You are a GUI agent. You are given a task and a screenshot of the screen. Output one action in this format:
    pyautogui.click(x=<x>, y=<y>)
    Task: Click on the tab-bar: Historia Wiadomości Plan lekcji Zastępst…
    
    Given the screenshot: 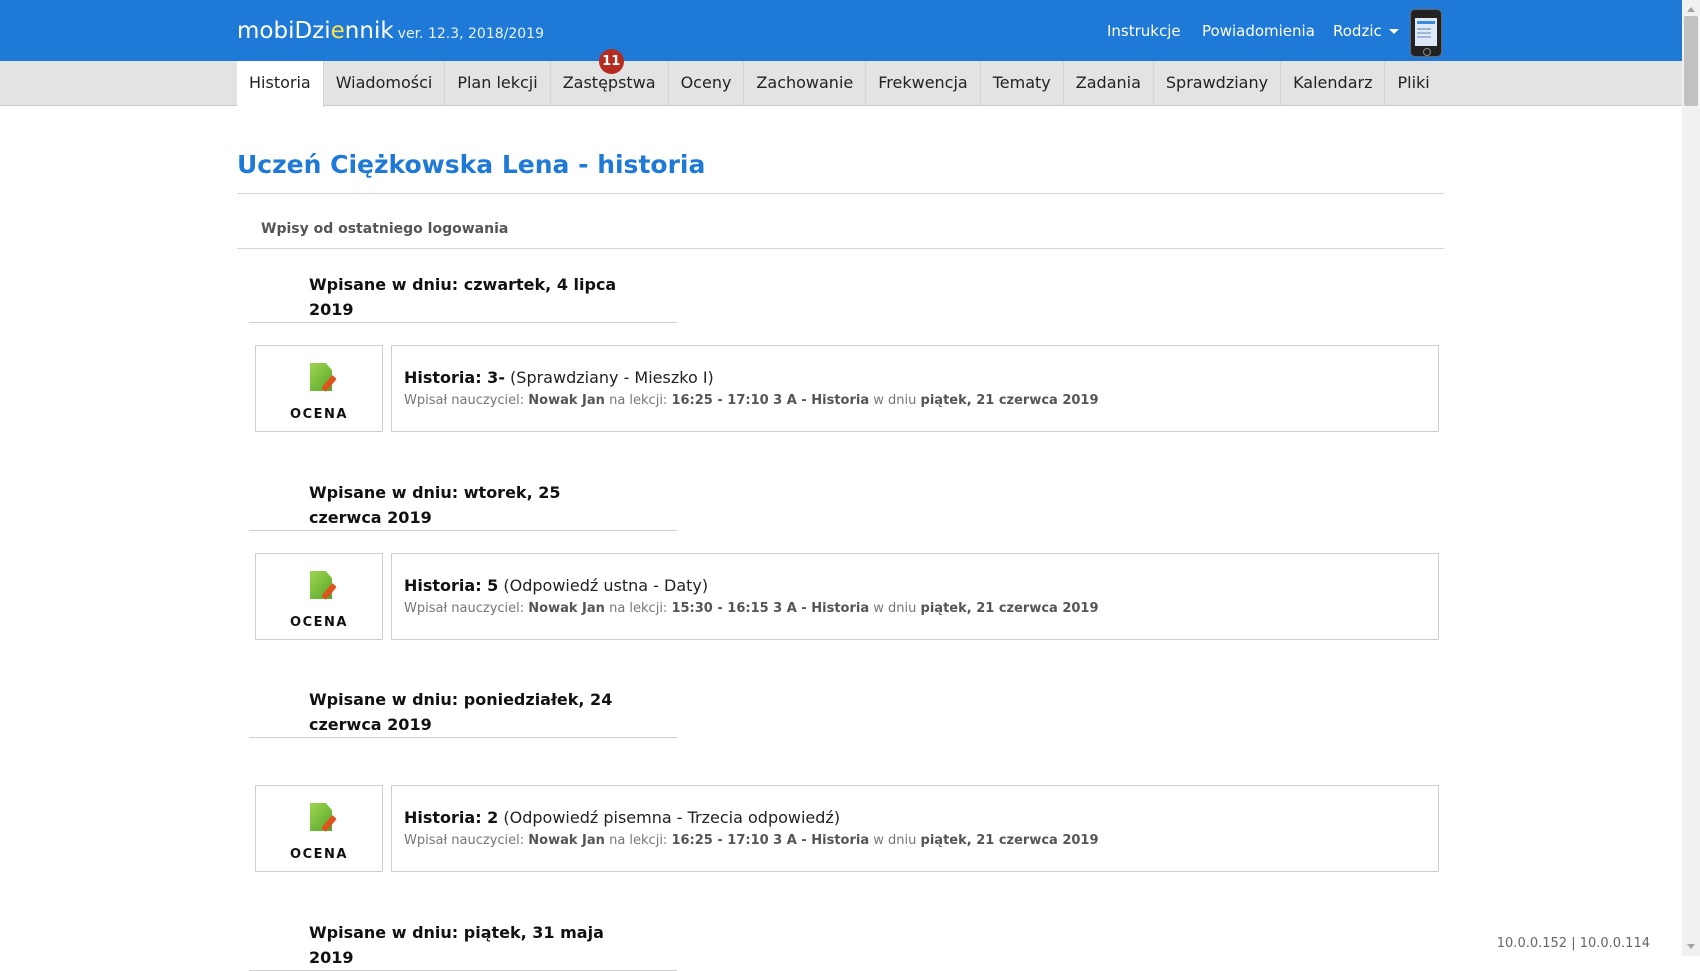 What is the action you would take?
    pyautogui.click(x=841, y=78)
    